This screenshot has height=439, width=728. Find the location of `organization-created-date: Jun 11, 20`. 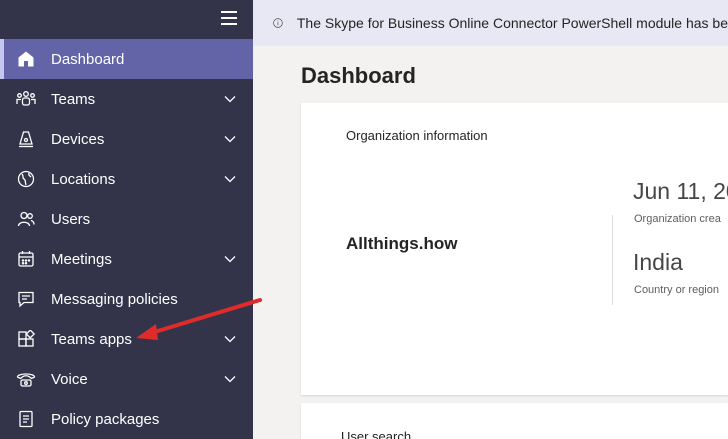

organization-created-date: Jun 11, 20 is located at coordinates (680, 191).